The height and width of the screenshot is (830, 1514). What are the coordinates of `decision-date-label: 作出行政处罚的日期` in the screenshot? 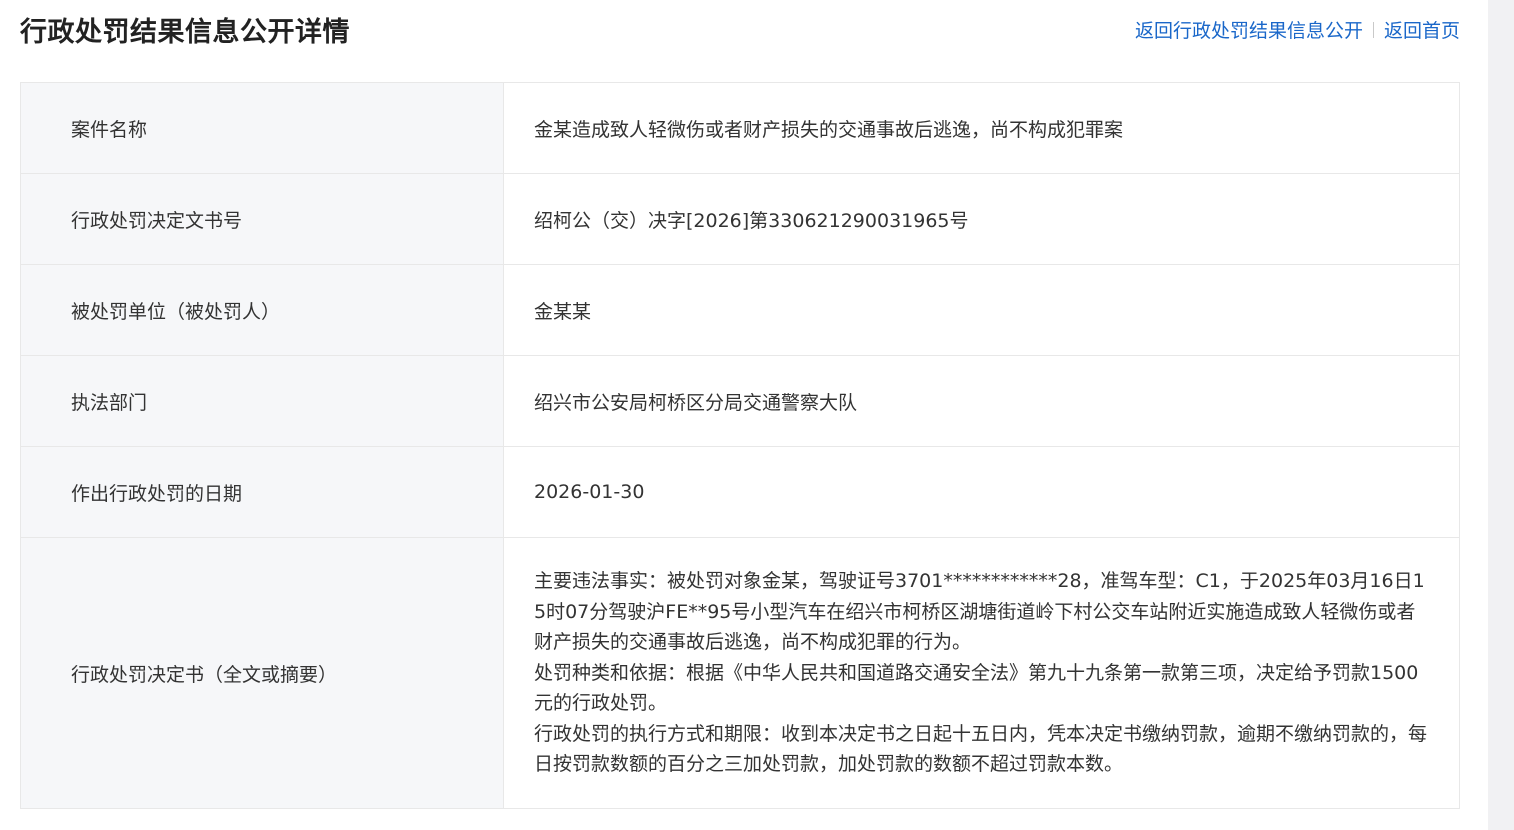 It's located at (262, 492).